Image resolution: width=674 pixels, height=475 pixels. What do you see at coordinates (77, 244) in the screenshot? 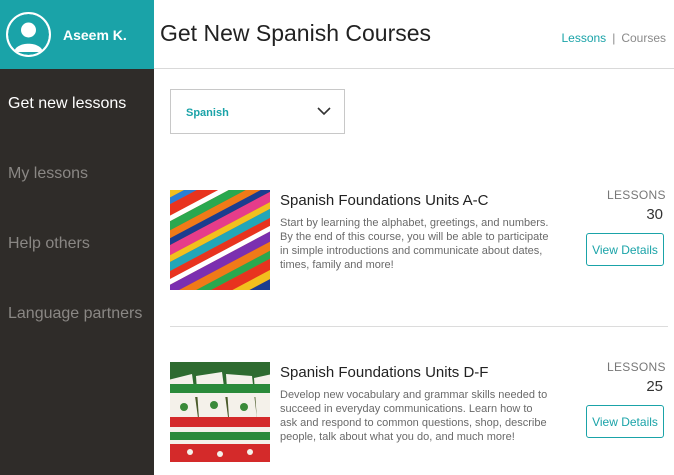
I see `sidebar-item-help-others: Help others` at bounding box center [77, 244].